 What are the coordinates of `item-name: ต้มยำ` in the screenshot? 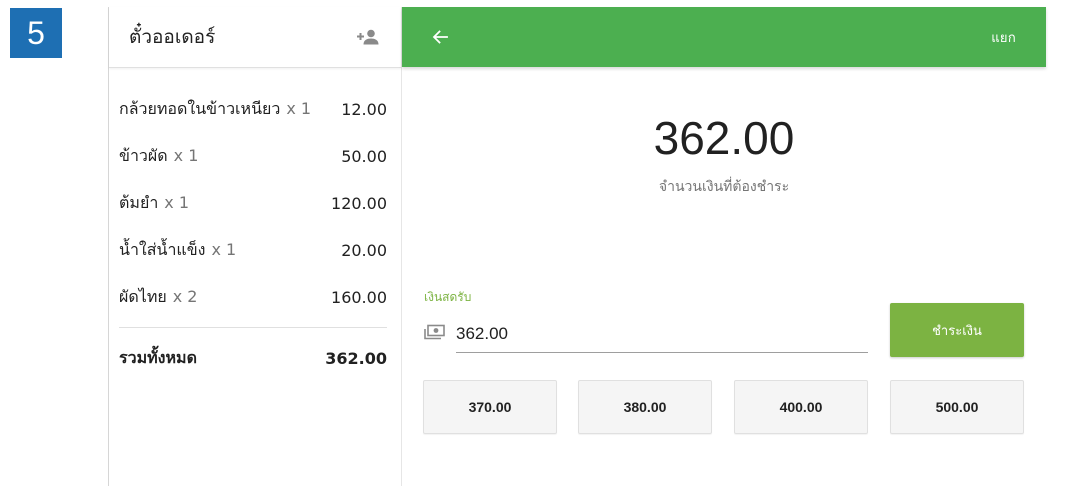 It's located at (139, 202).